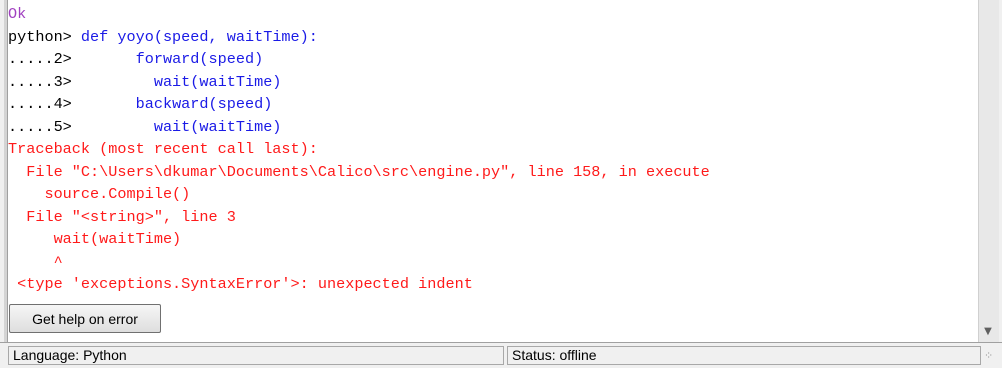  I want to click on console-line-text: ^, so click(35, 261).